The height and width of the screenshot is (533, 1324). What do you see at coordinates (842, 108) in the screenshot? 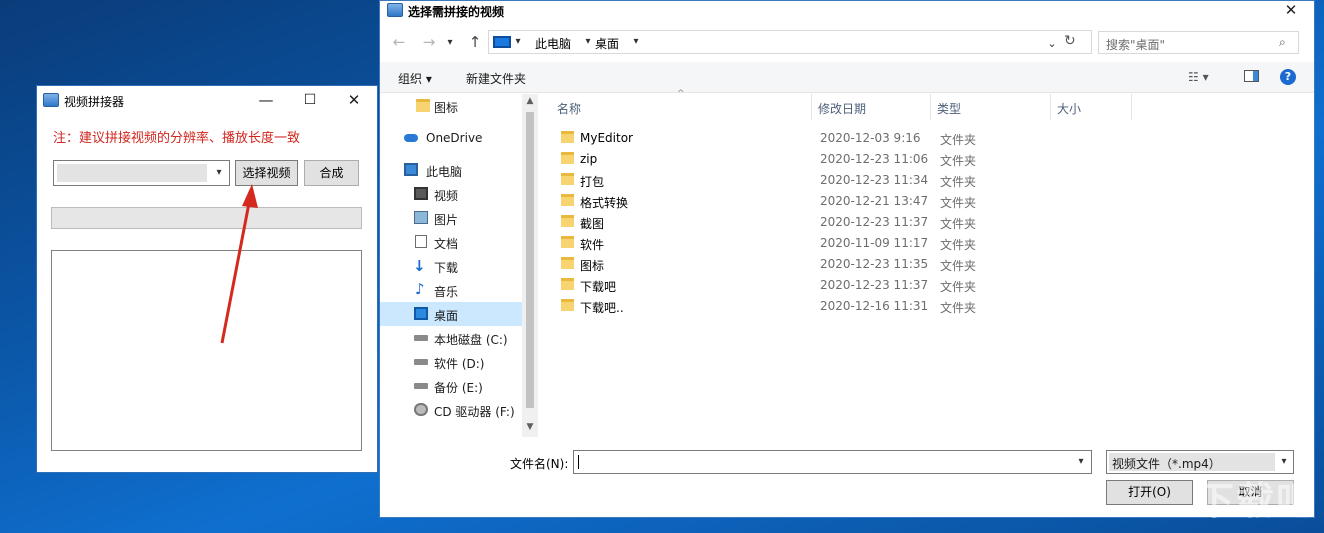
I see `column-header-date: 修改日期` at bounding box center [842, 108].